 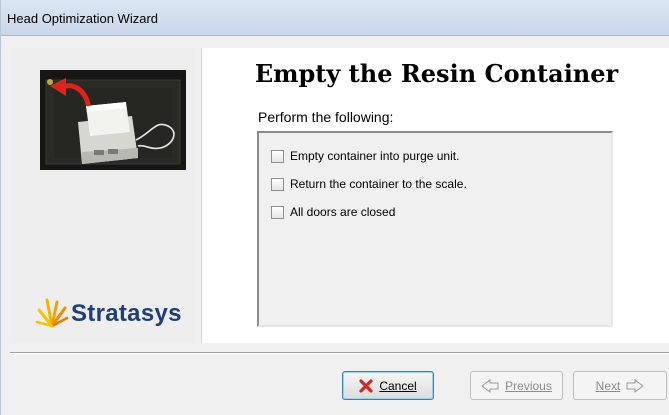 I want to click on cancel-button-label: Cancel, so click(x=398, y=385).